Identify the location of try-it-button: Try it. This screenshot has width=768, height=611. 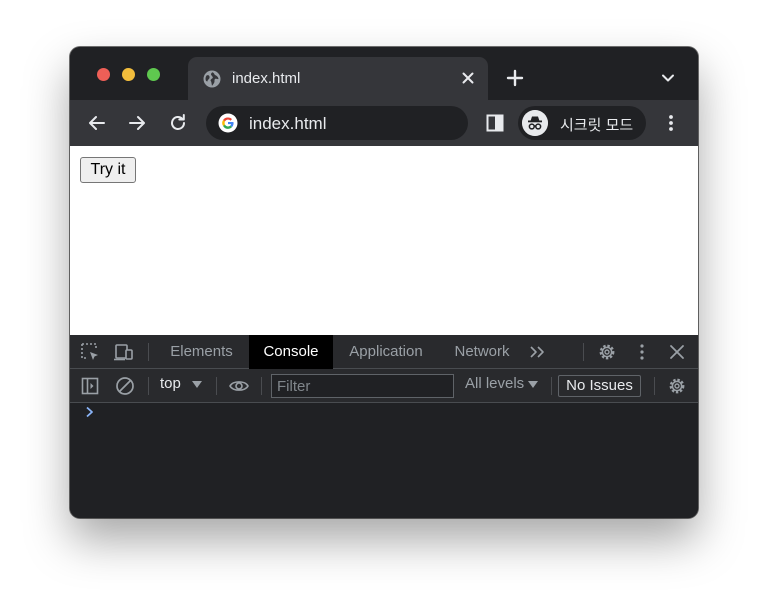
(108, 170).